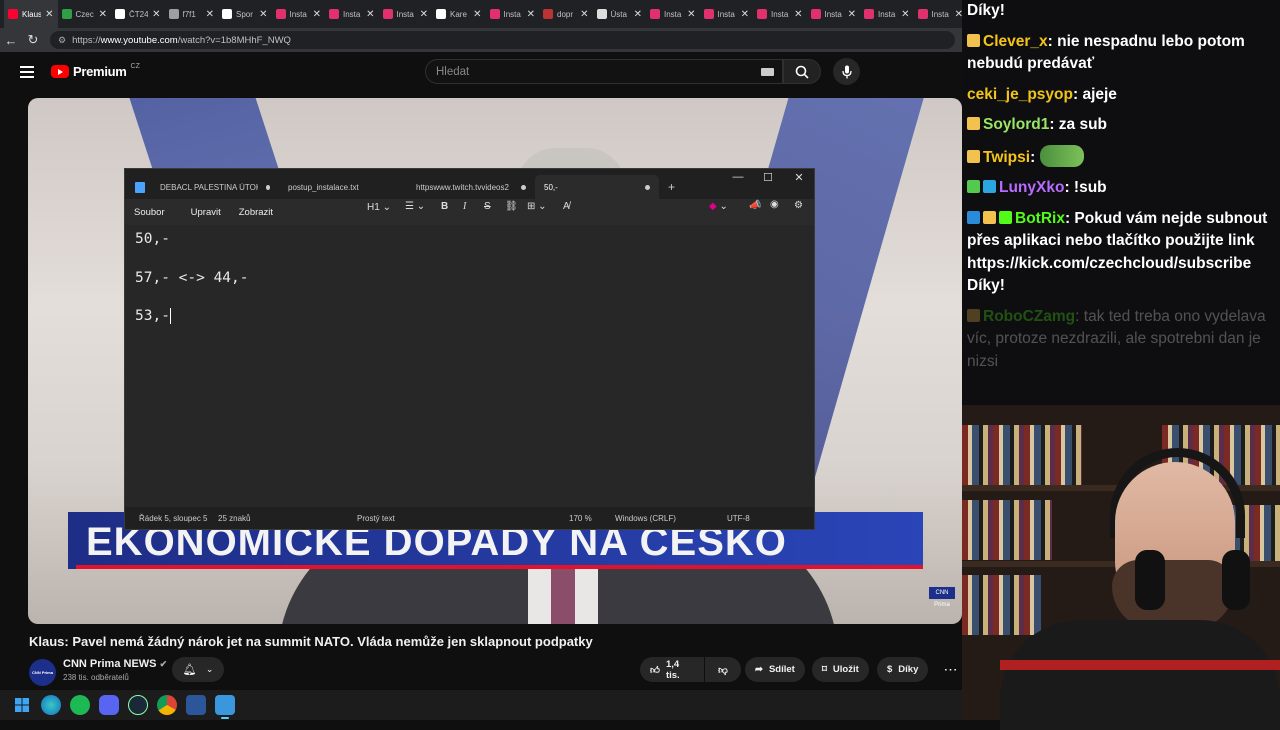 The height and width of the screenshot is (730, 1280). What do you see at coordinates (215, 187) in the screenshot?
I see `notepad-tab: DEBACL PALESTINA ÚTOK.tx` at bounding box center [215, 187].